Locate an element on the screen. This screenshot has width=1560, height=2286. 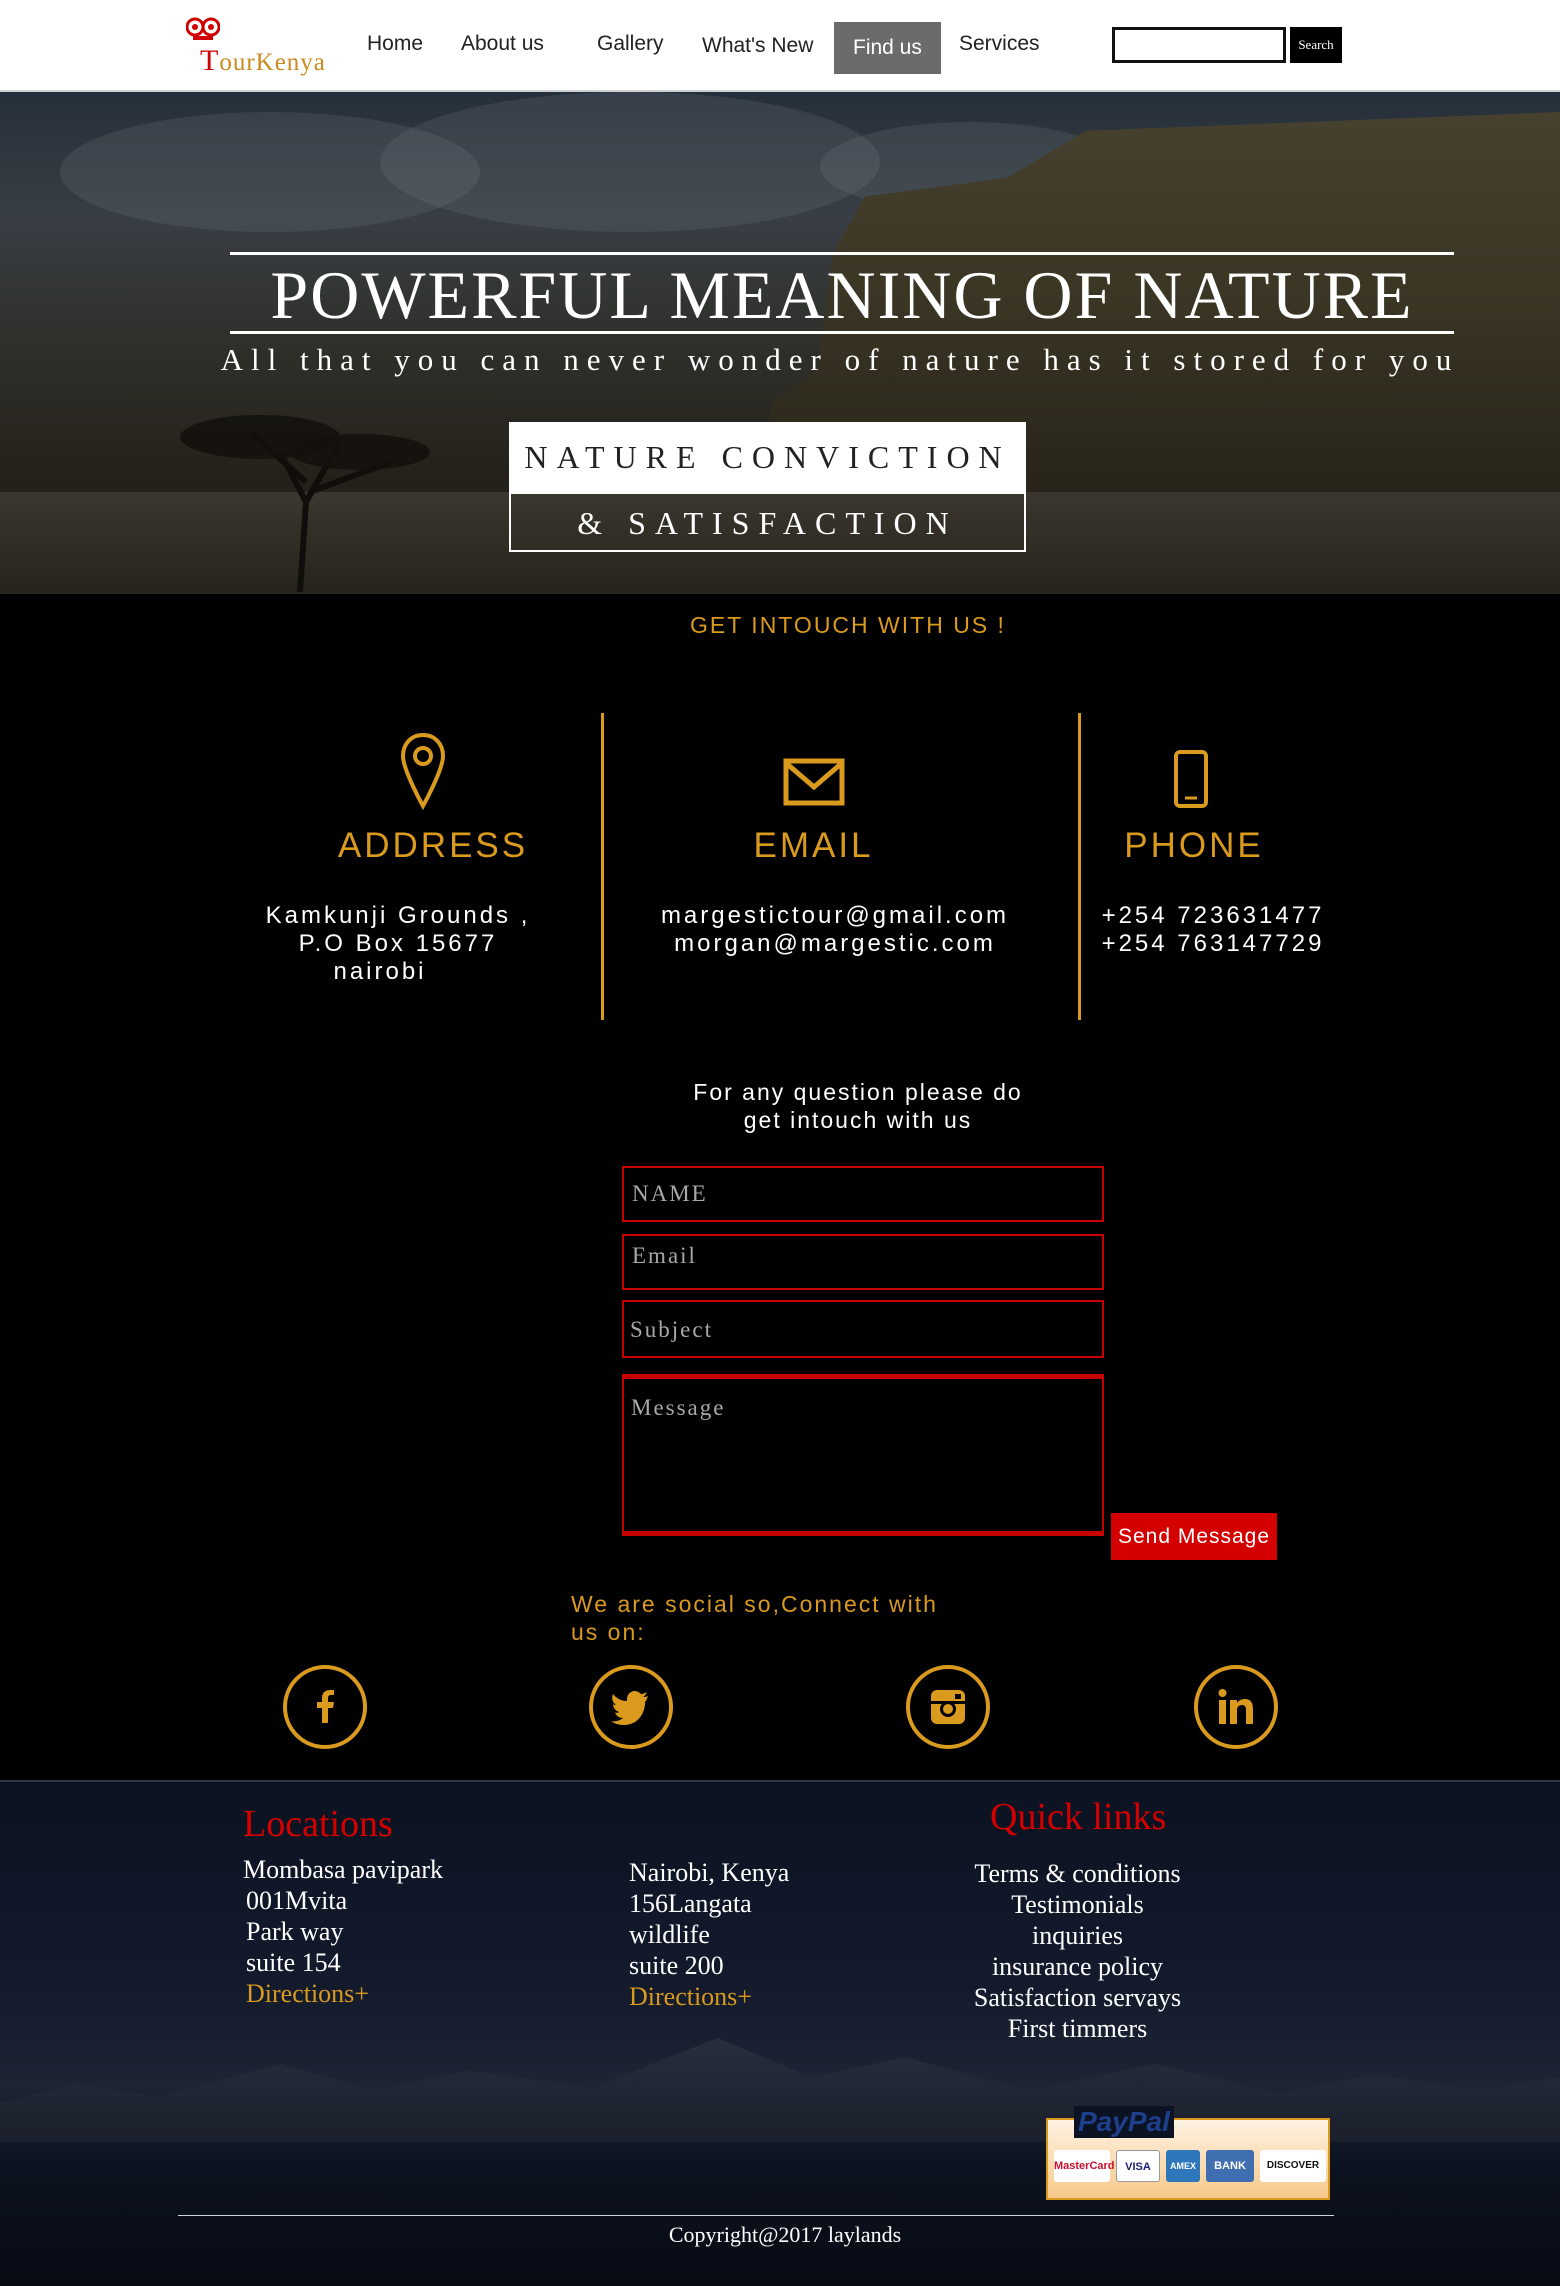
address-line: P.O Box 15677 is located at coordinates (398, 943).